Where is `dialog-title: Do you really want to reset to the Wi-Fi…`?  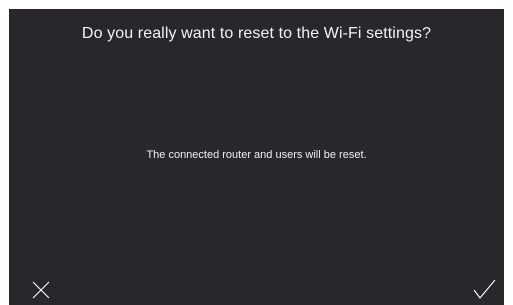 dialog-title: Do you really want to reset to the Wi-Fi… is located at coordinates (256, 33).